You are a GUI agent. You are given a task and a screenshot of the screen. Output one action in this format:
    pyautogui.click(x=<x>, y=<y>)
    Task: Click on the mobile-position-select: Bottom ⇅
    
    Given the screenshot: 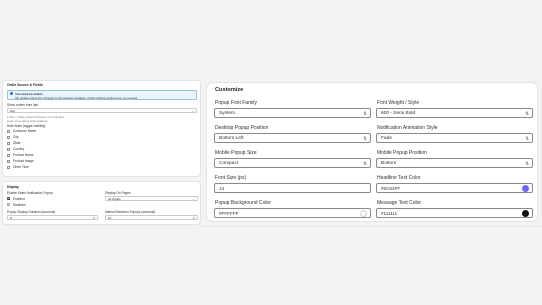 What is the action you would take?
    pyautogui.click(x=454, y=163)
    